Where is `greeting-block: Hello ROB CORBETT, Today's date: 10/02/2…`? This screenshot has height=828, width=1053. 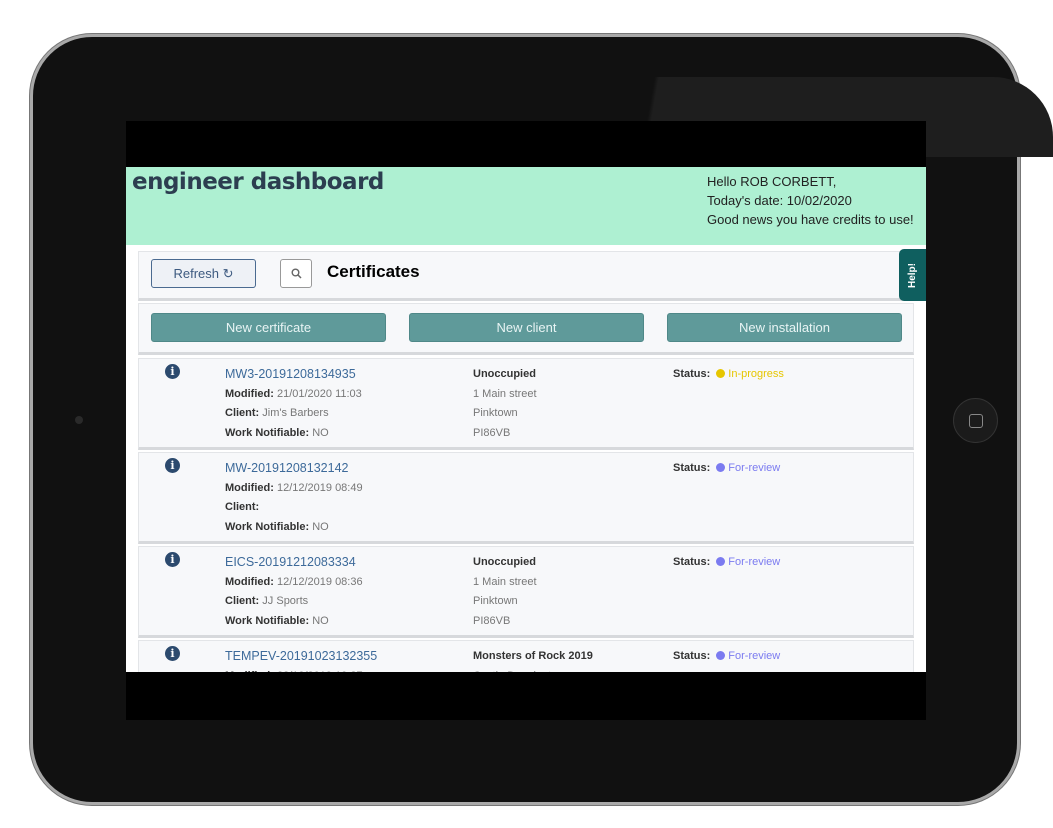 greeting-block: Hello ROB CORBETT, Today's date: 10/02/2… is located at coordinates (810, 200).